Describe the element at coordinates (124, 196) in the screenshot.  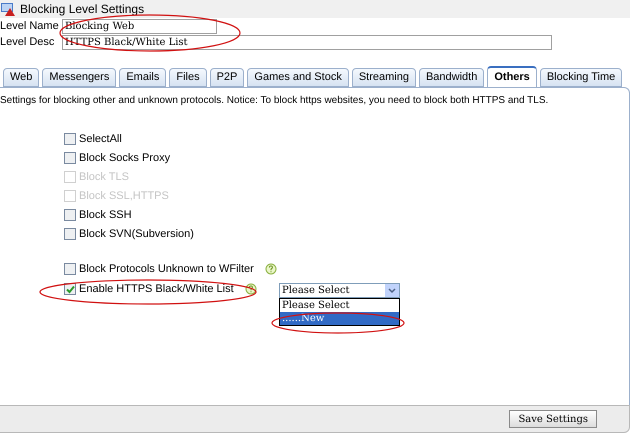
I see `checkbox-label: Block SSL,HTTPS` at that location.